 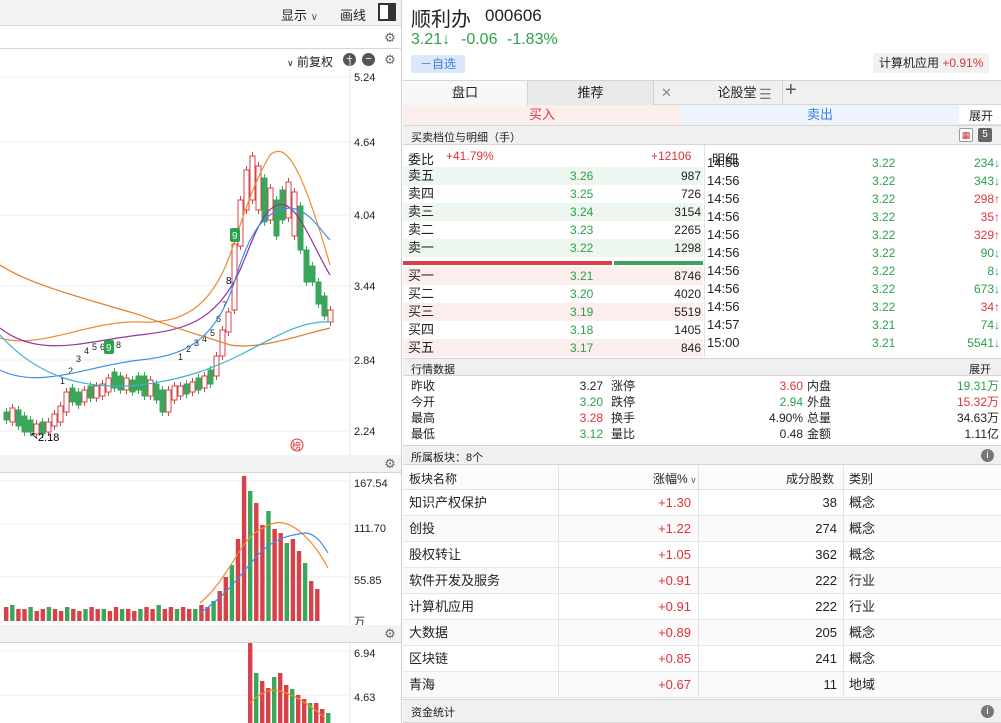 What do you see at coordinates (370, 529) in the screenshot?
I see `volume-tick: 111.70` at bounding box center [370, 529].